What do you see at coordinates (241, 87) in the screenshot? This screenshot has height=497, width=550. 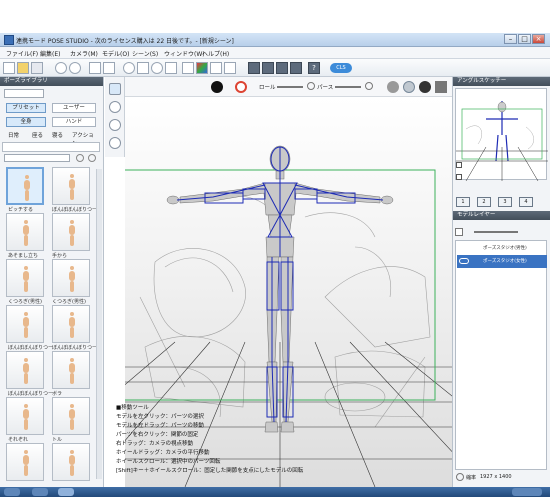 I see `color-wheel-icon` at bounding box center [241, 87].